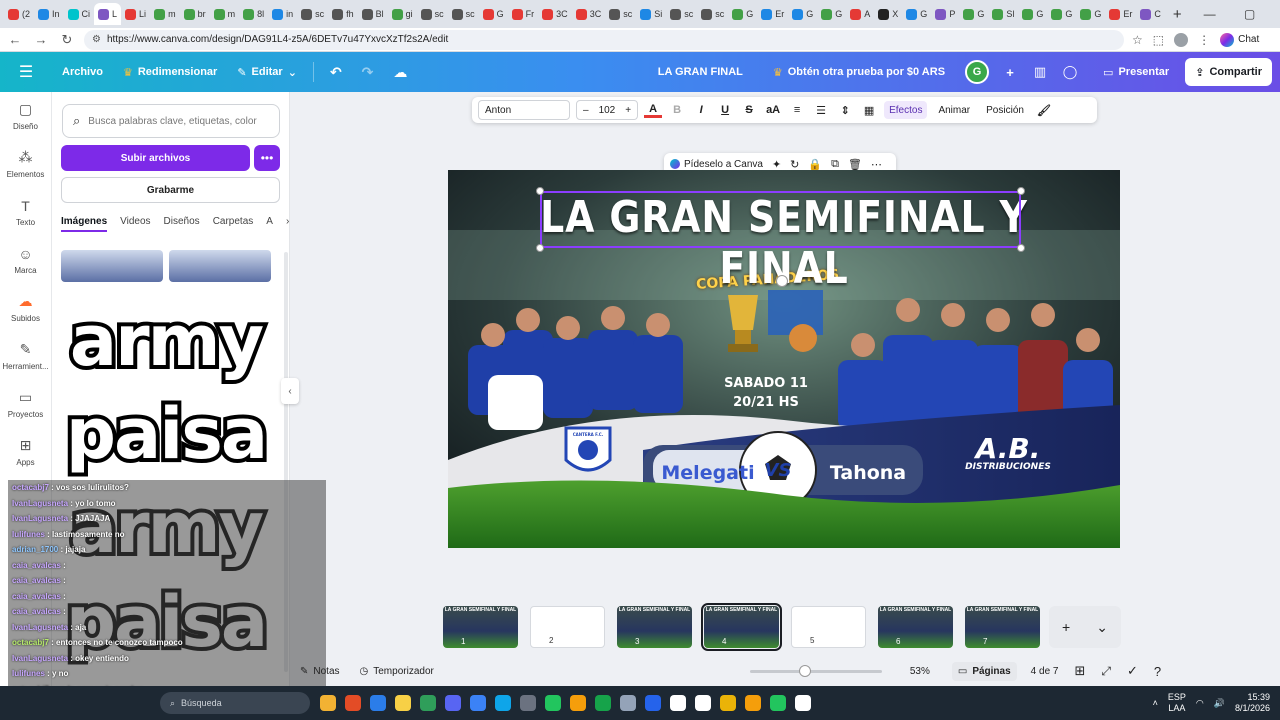 The width and height of the screenshot is (1280, 720). Describe the element at coordinates (82, 72) in the screenshot. I see `file-menu: Archivo` at that location.